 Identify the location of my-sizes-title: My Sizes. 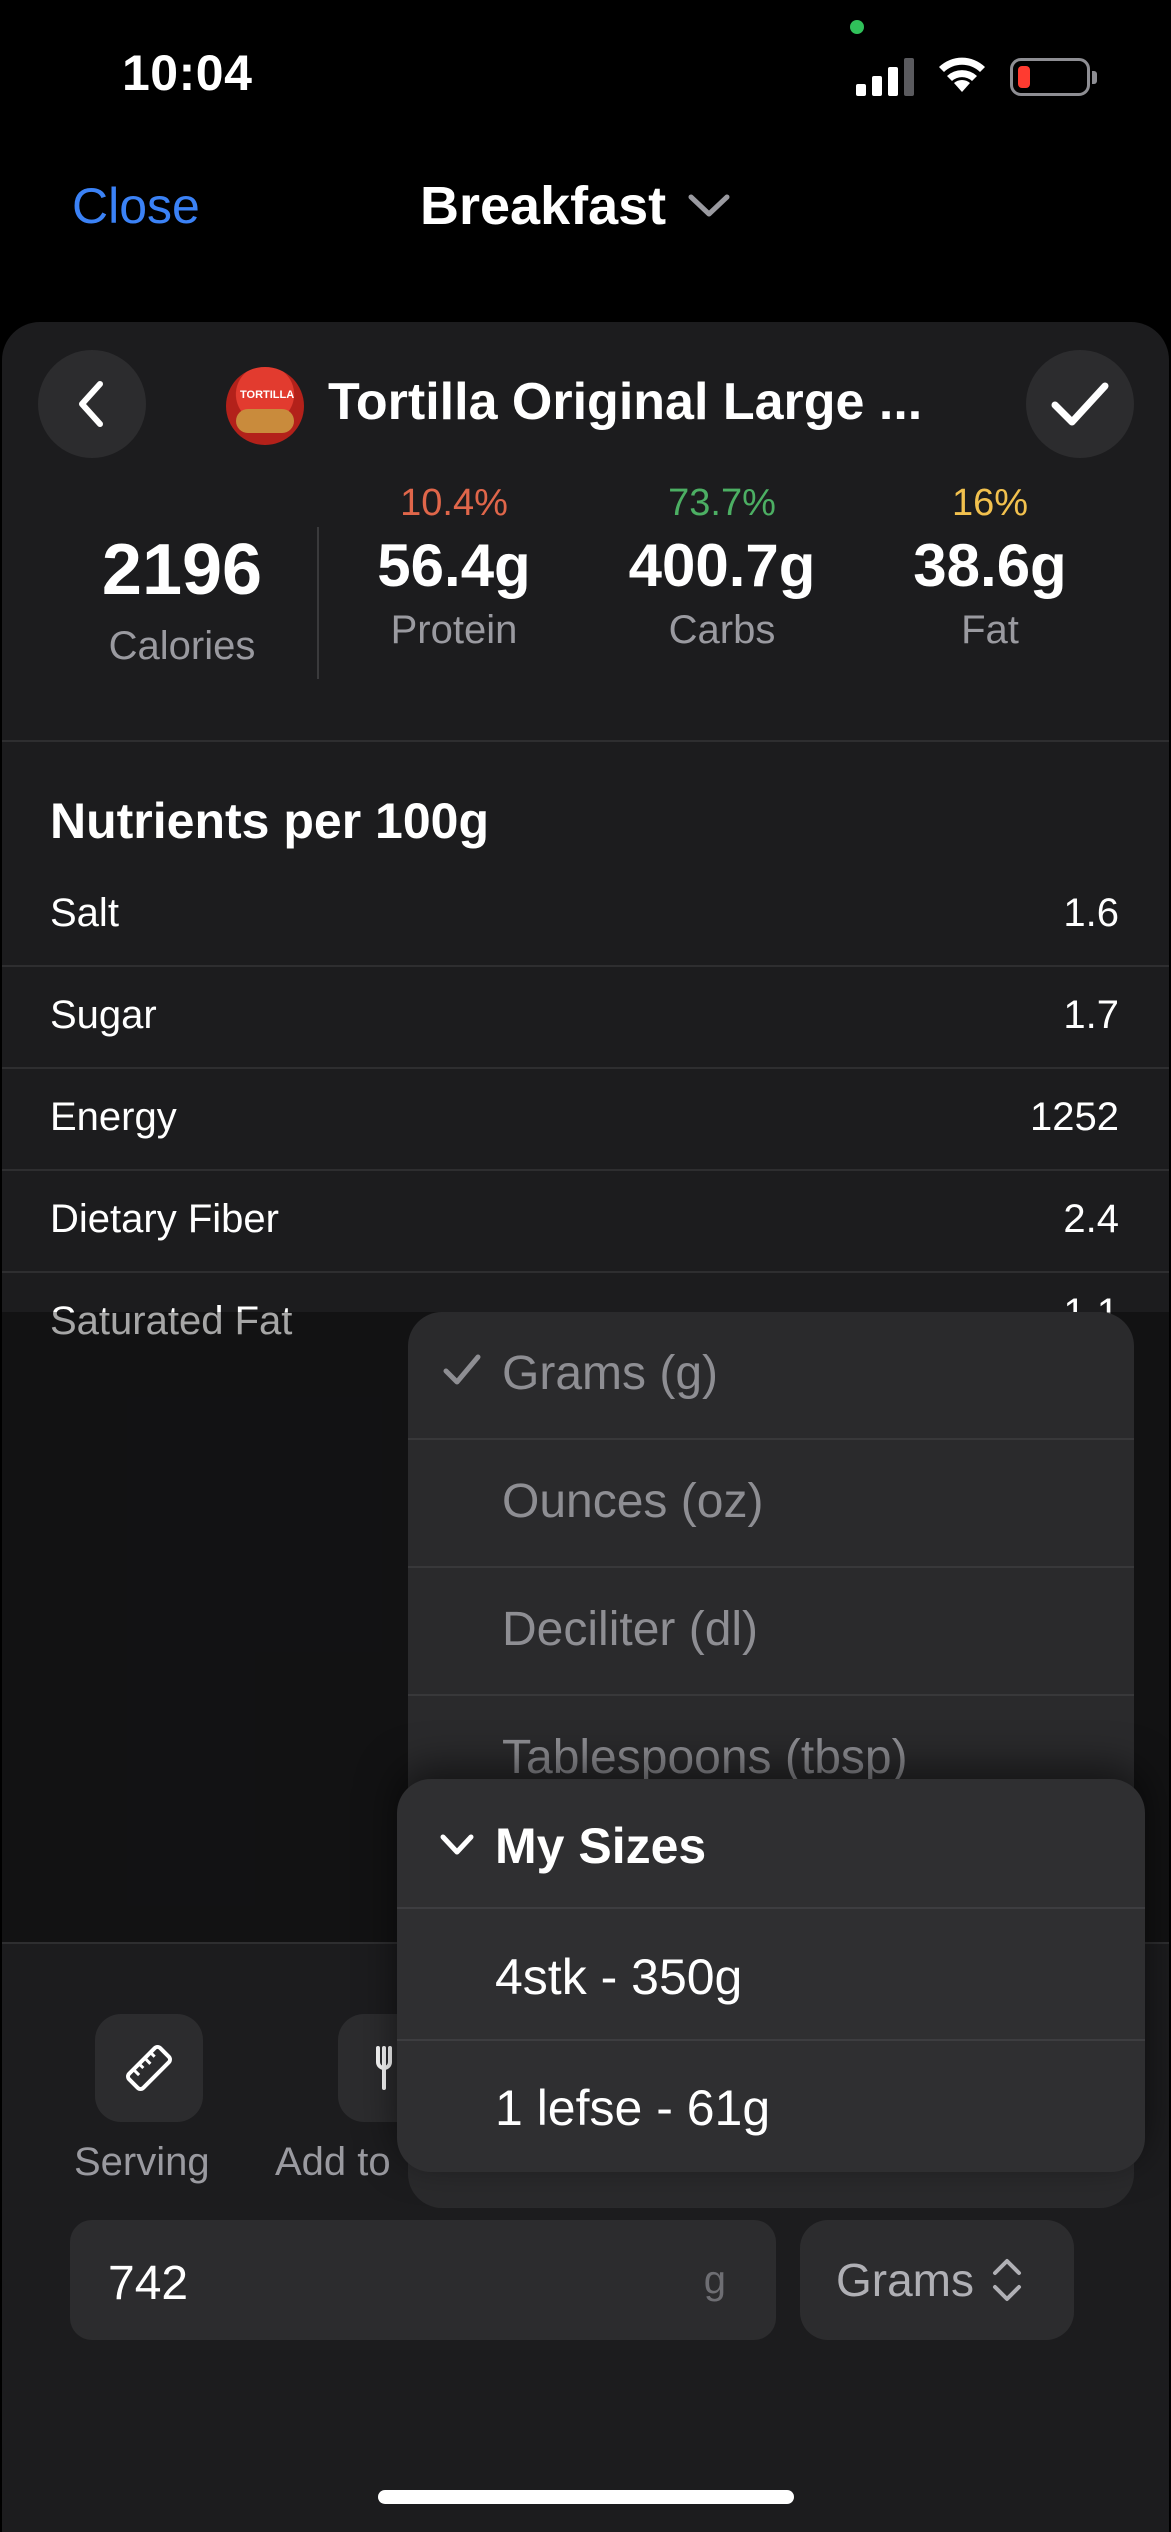
(601, 1846).